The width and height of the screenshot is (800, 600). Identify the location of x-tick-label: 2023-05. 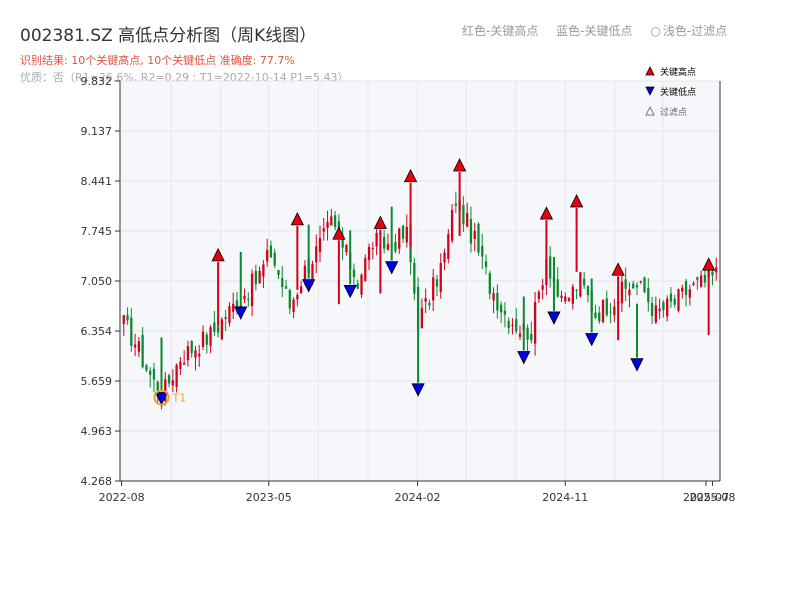
(269, 497).